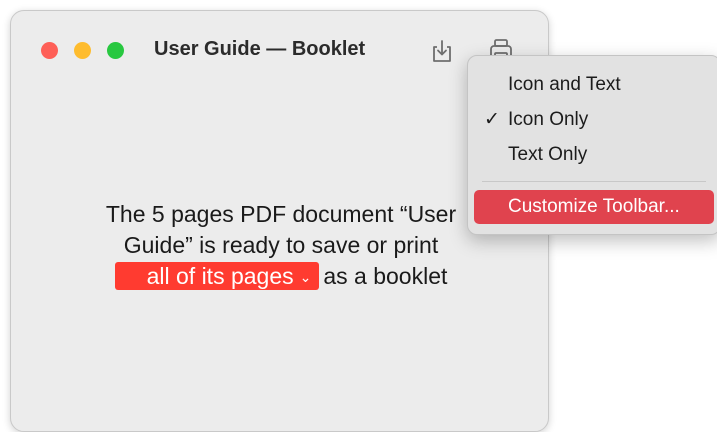 This screenshot has width=717, height=432. Describe the element at coordinates (594, 120) in the screenshot. I see `menu-item-icon-only: ✓ Icon Only` at that location.